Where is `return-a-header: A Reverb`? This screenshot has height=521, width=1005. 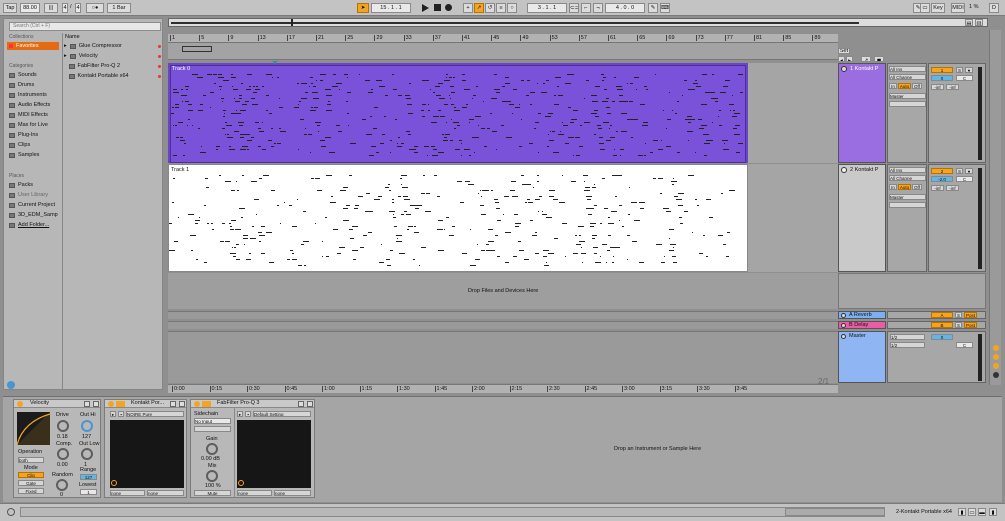
return-a-header: A Reverb is located at coordinates (862, 315).